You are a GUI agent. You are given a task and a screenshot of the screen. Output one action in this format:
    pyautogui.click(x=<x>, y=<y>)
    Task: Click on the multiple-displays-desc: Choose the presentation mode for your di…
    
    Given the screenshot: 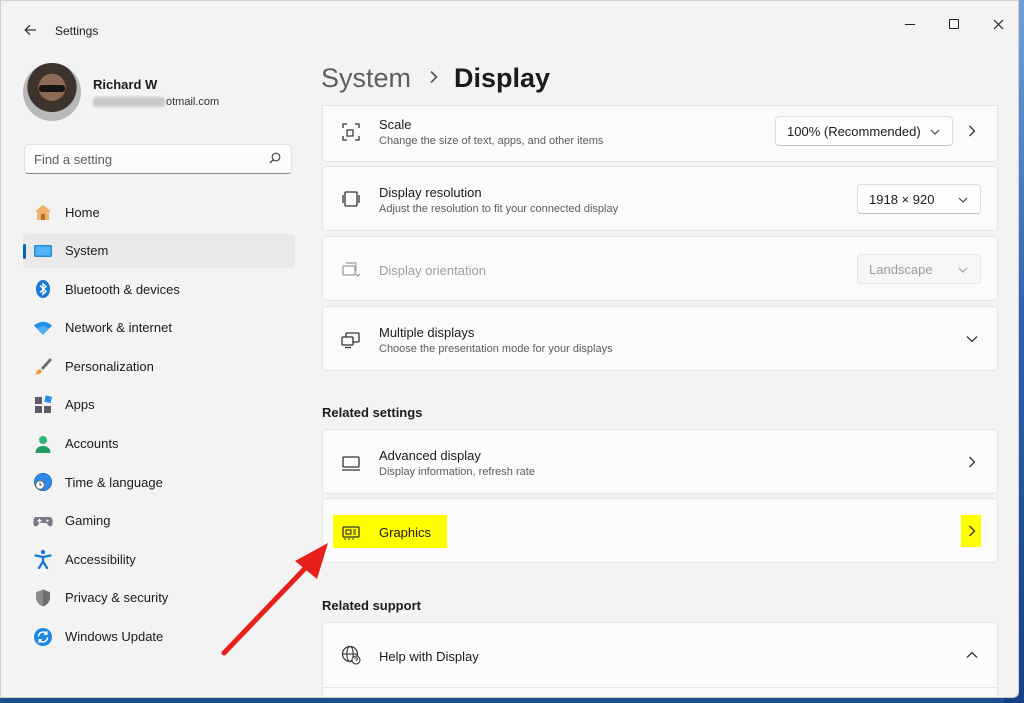 What is the action you would take?
    pyautogui.click(x=496, y=349)
    